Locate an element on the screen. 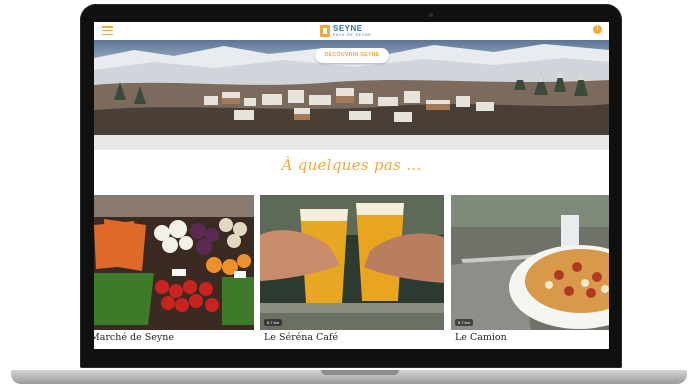 This screenshot has width=698, height=391. market-photo is located at coordinates (174, 262).